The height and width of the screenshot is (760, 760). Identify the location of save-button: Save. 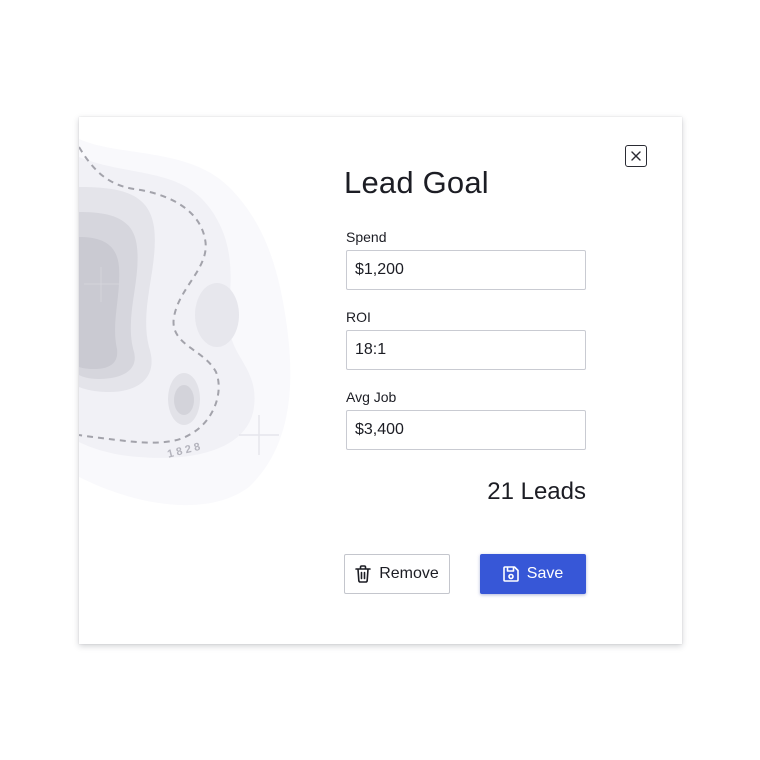
(533, 574).